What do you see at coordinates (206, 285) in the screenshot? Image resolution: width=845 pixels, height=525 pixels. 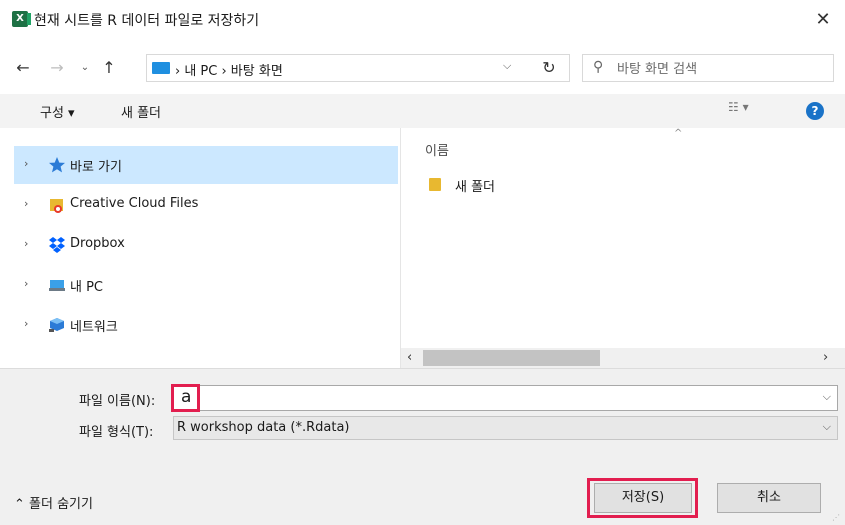 I see `nav-item-this-pc: › 내 PC` at bounding box center [206, 285].